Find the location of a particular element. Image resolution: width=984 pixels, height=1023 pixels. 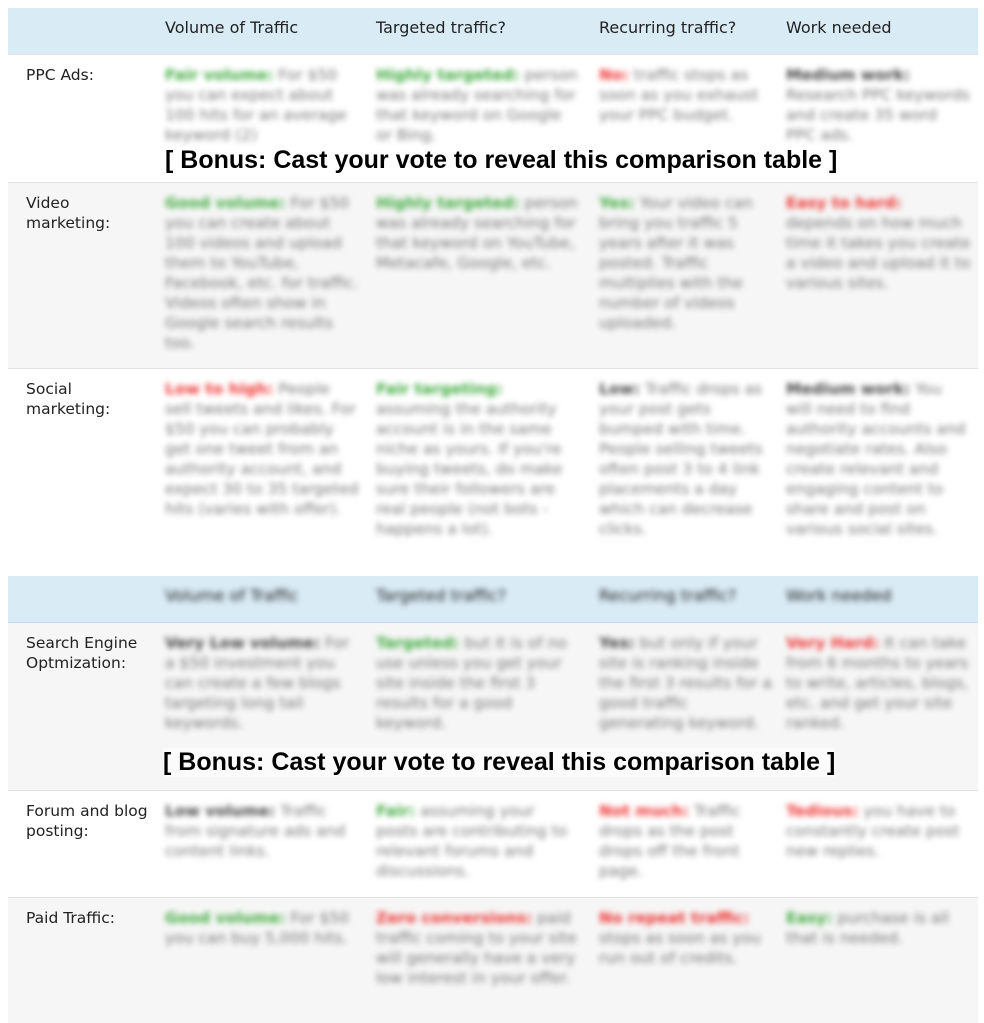

cell-rating: No repeat traffic: is located at coordinates (674, 918).